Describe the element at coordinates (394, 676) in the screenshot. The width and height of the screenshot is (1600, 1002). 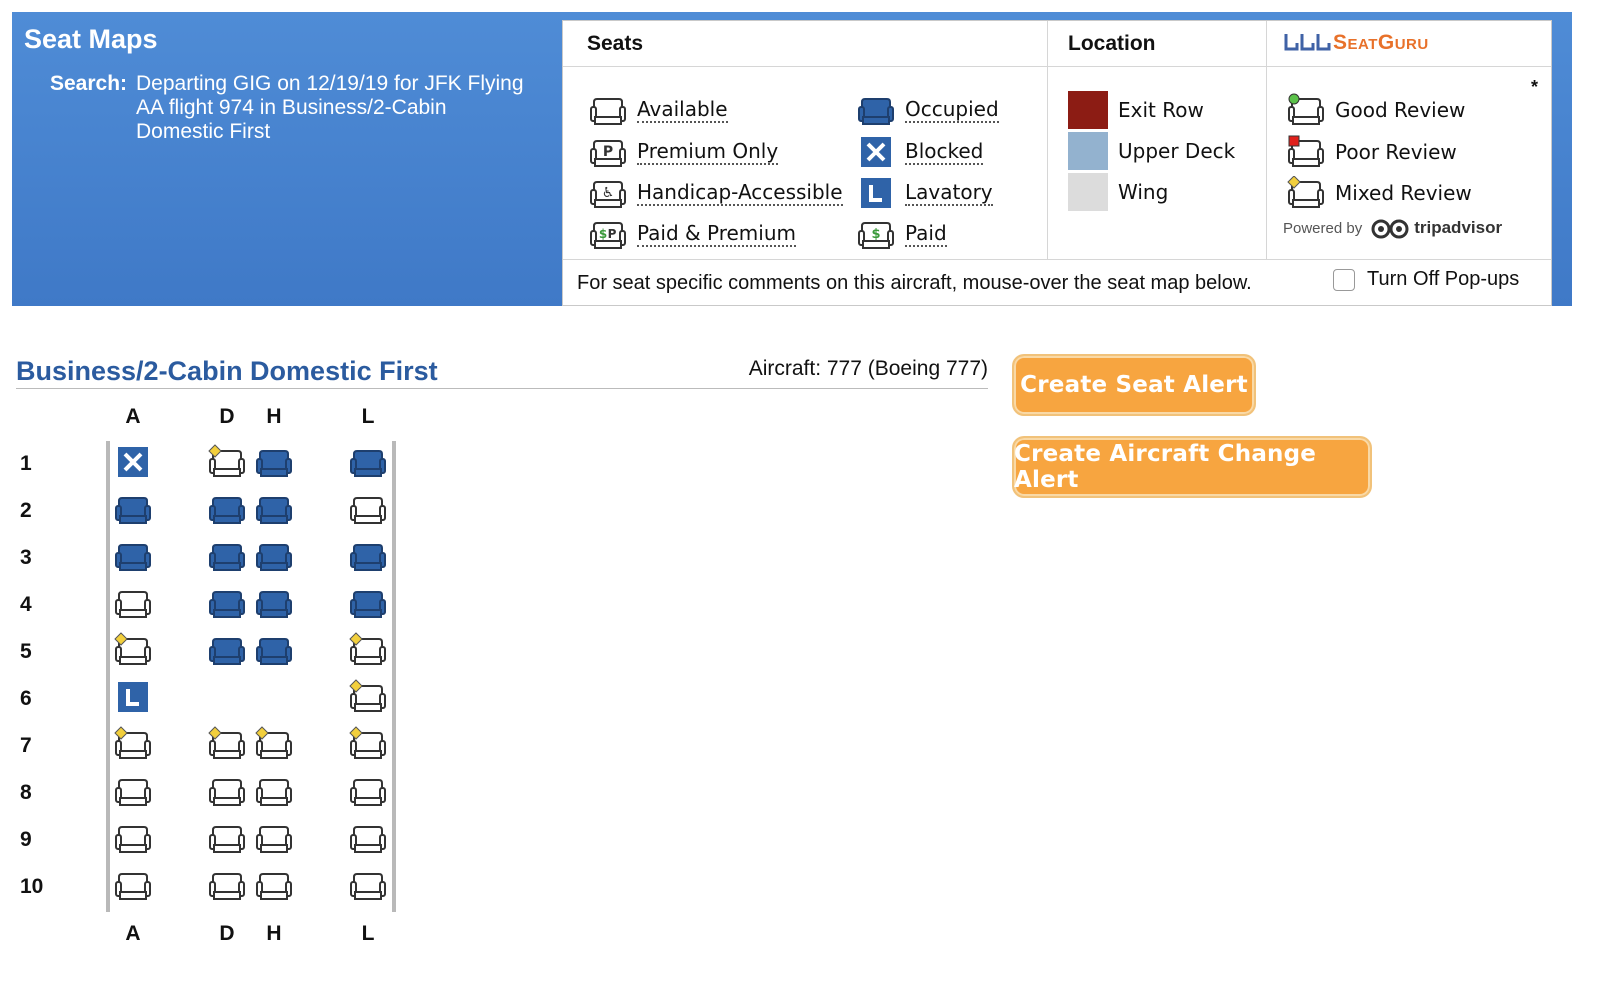
I see `fuselage-right-wall` at that location.